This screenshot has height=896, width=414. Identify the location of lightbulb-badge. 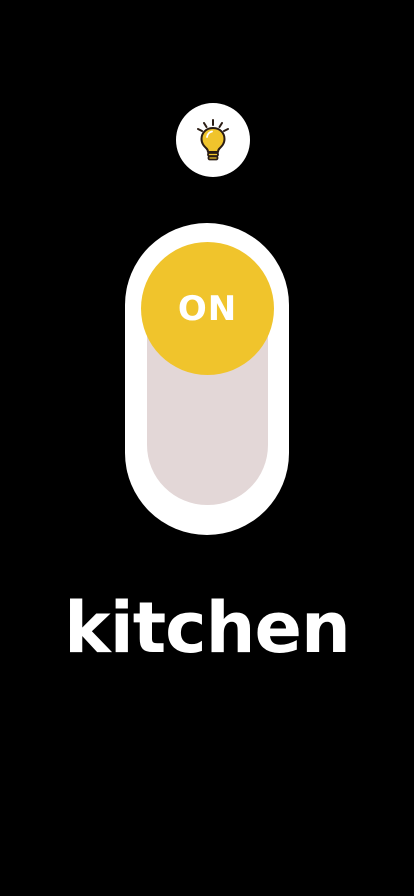
(213, 140).